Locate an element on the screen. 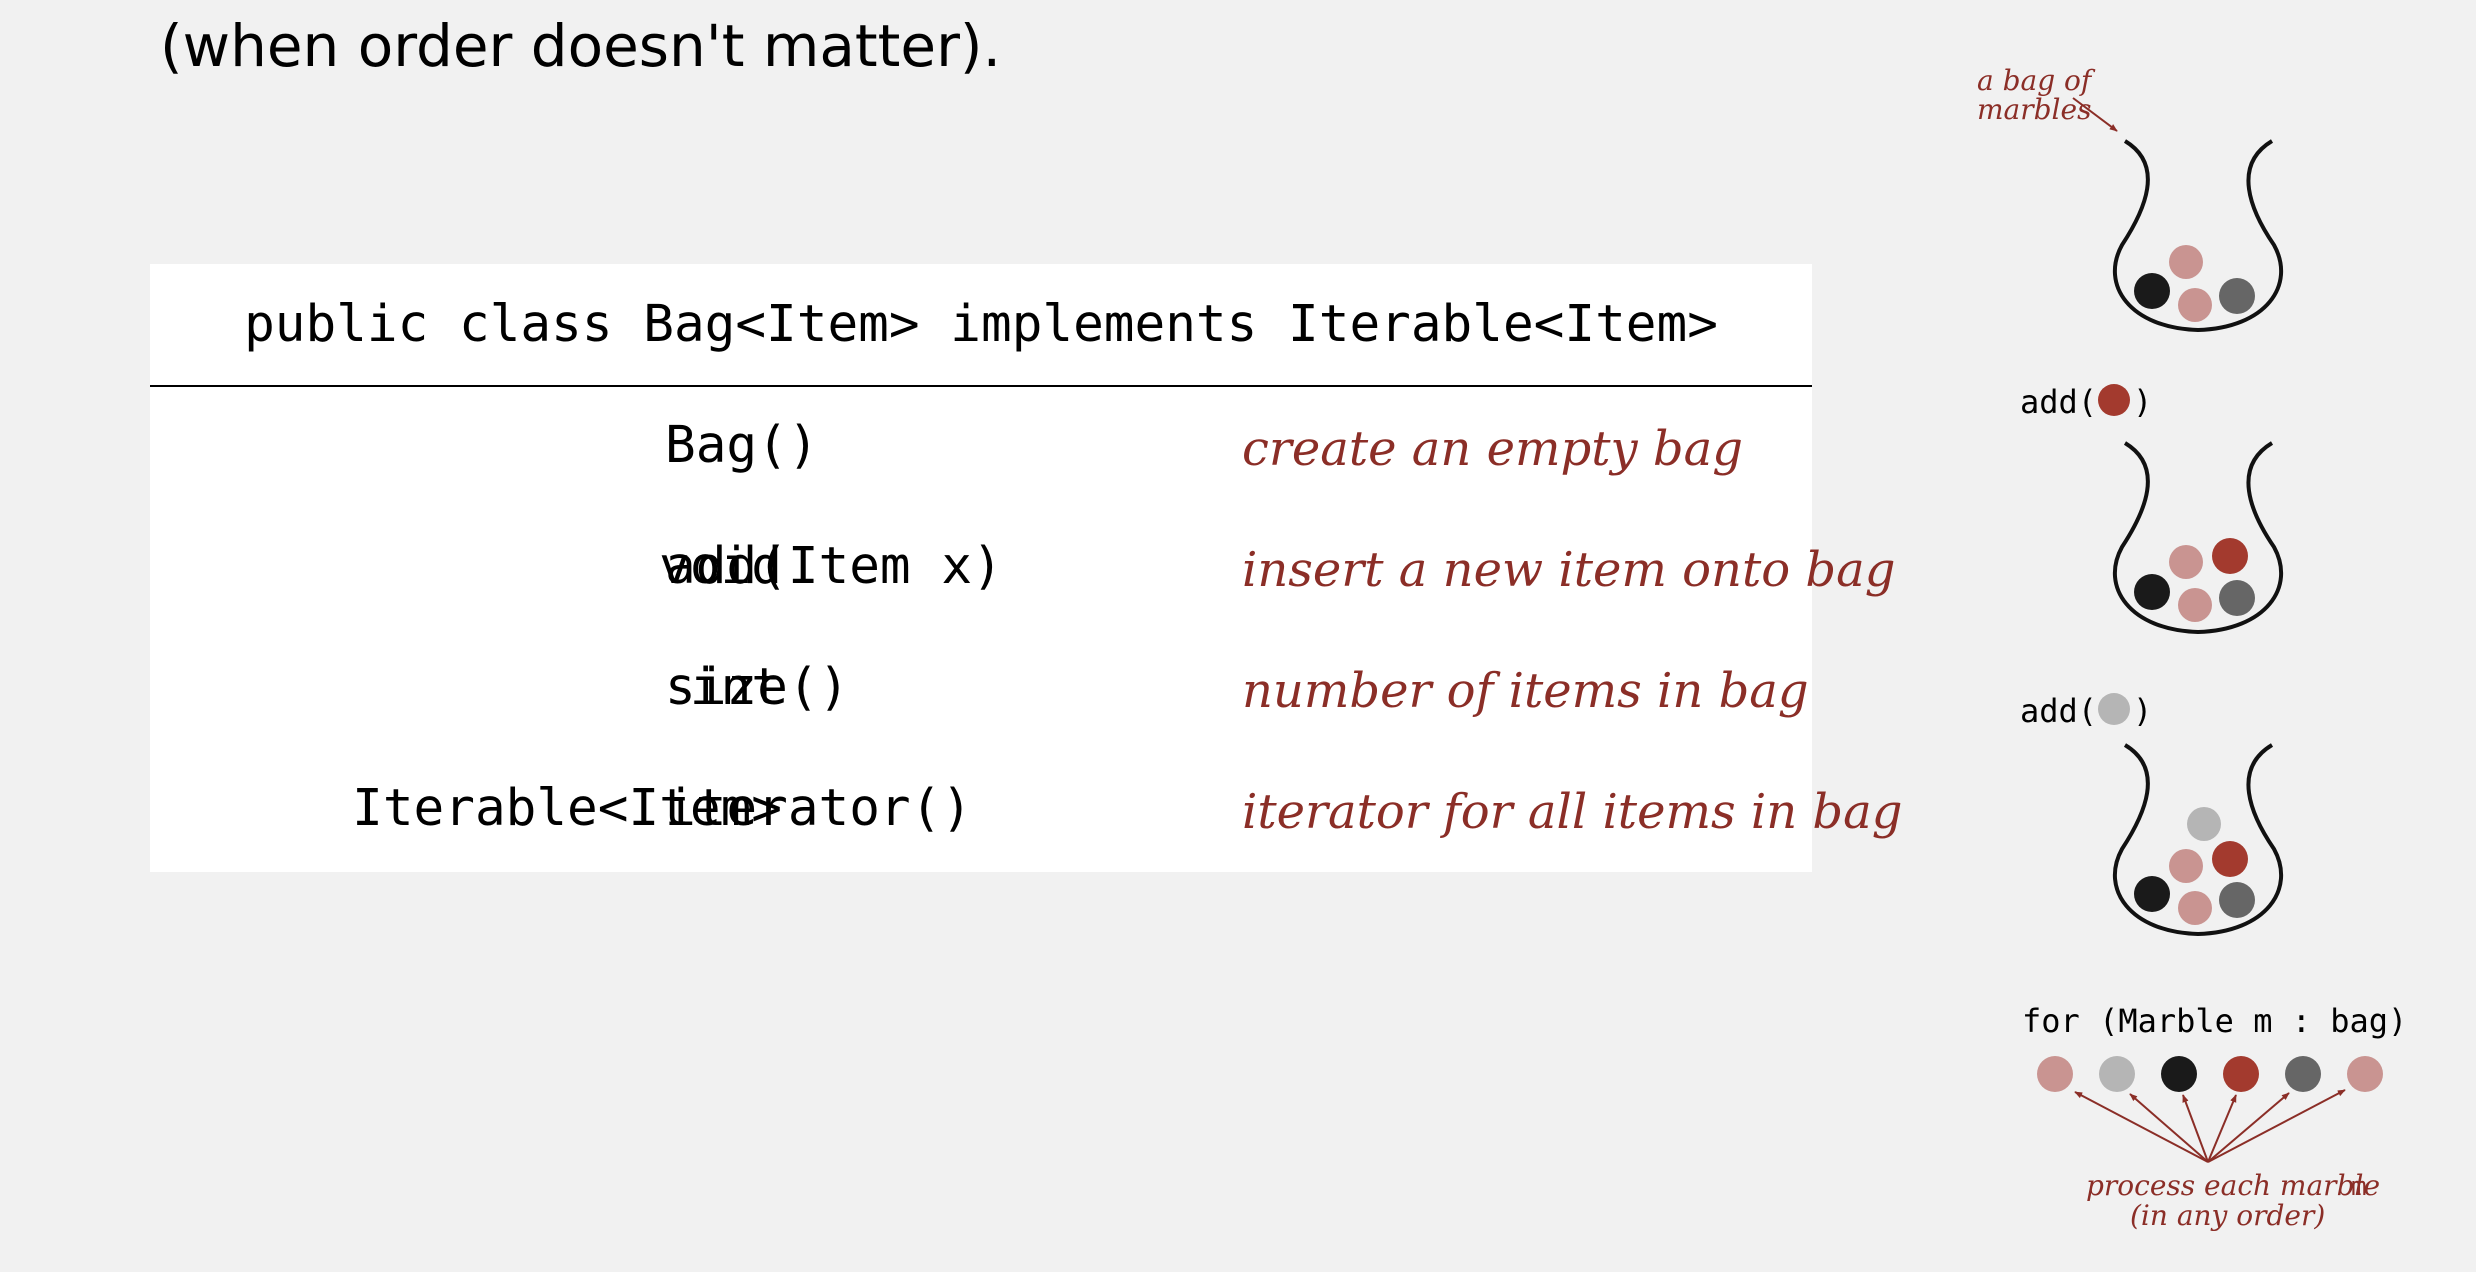  process-label-line2: (in any order) is located at coordinates (2227, 1215).